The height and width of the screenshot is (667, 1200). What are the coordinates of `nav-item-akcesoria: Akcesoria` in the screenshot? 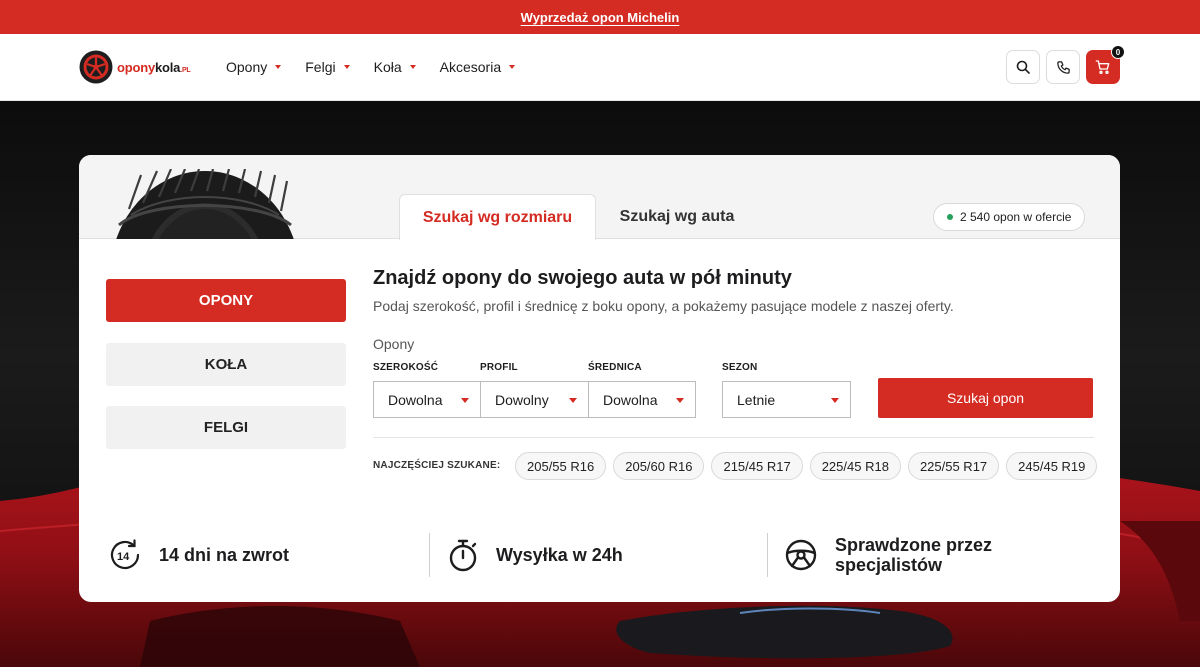 It's located at (477, 67).